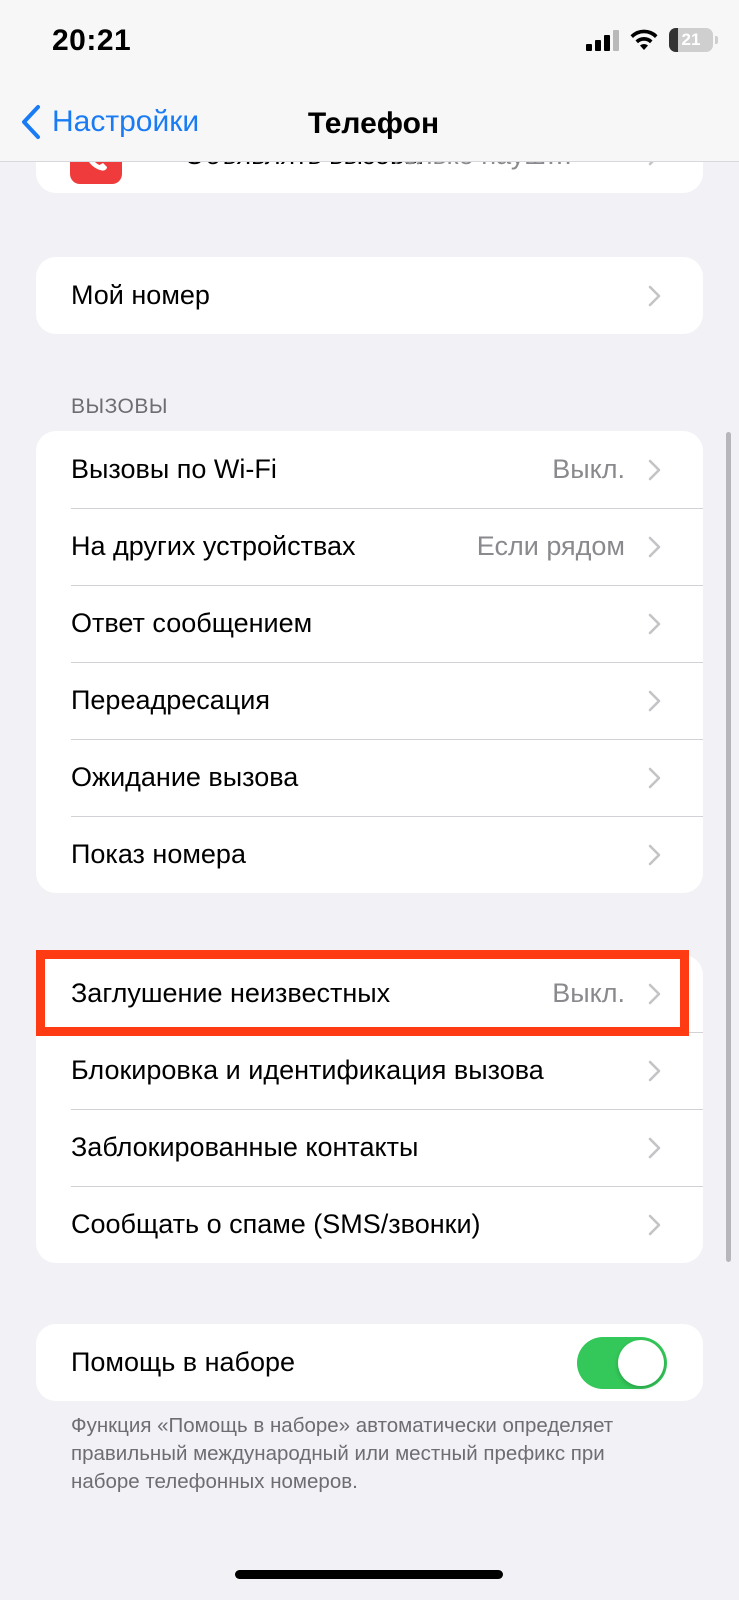 The image size is (739, 1600). What do you see at coordinates (641, 1362) in the screenshot?
I see `toggle-knob` at bounding box center [641, 1362].